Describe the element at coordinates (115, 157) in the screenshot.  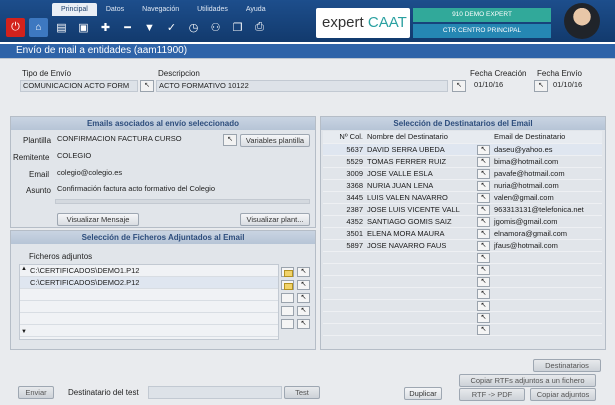
I see `remitente-field: COLEGIO` at that location.